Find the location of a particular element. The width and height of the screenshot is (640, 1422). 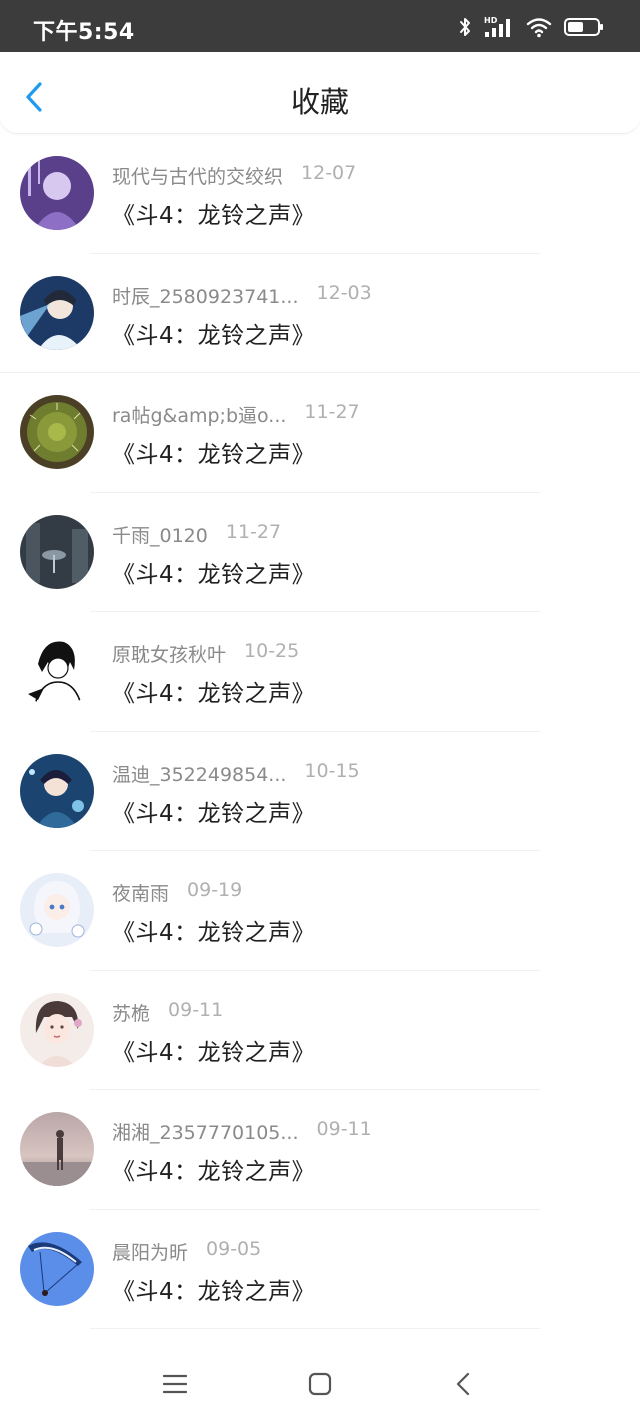

list-item: 千雨_0120 11-27 《斗4：龙铃之声》 is located at coordinates (320, 552).